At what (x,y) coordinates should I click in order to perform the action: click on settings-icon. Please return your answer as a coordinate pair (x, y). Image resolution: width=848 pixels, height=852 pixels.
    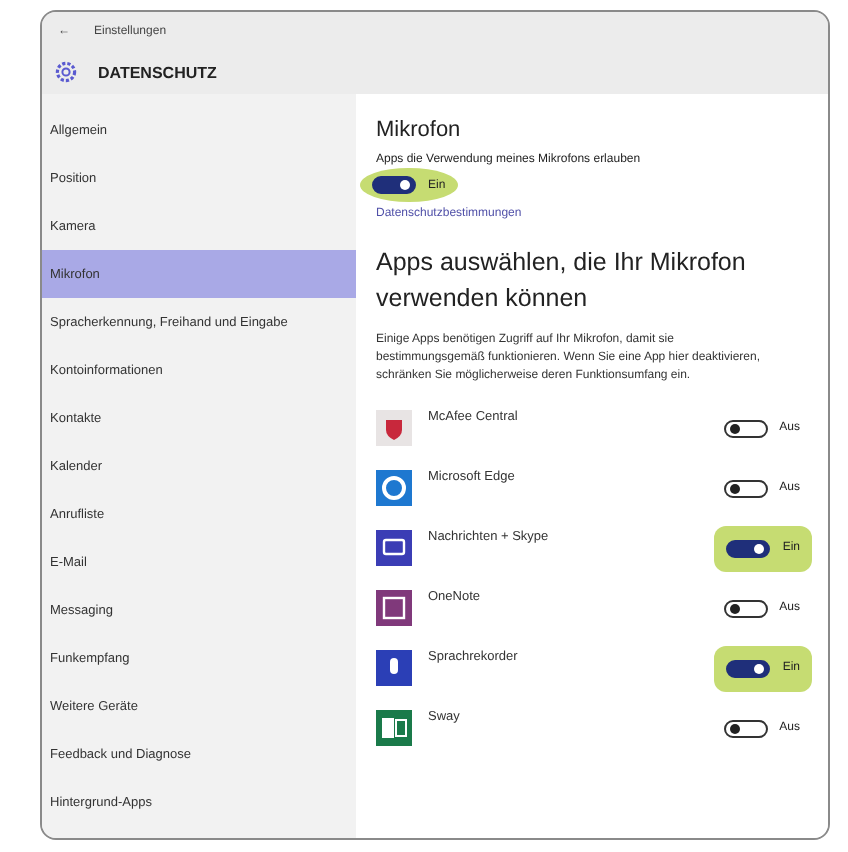
    Looking at the image, I should click on (66, 72).